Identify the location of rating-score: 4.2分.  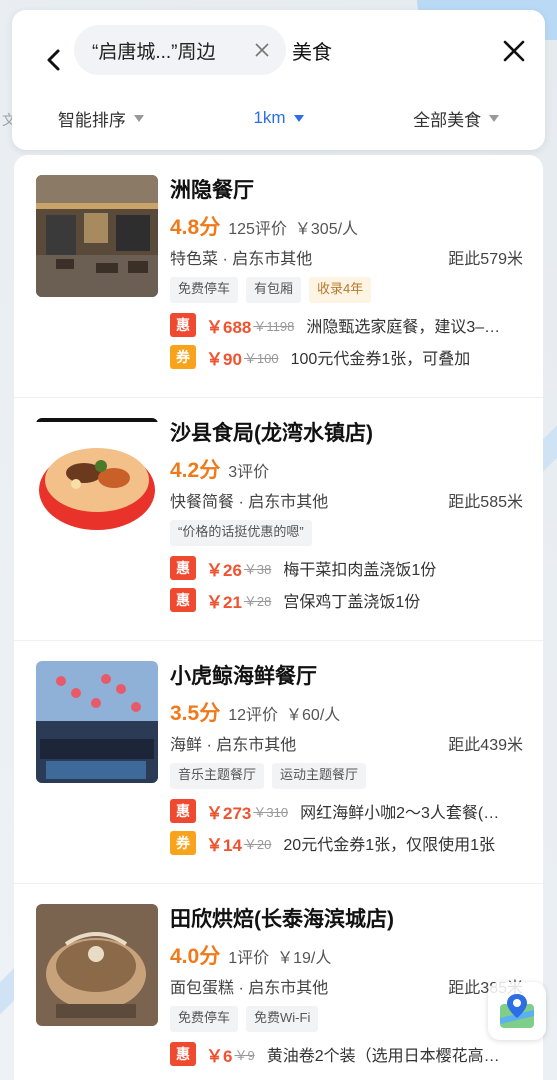
(195, 470).